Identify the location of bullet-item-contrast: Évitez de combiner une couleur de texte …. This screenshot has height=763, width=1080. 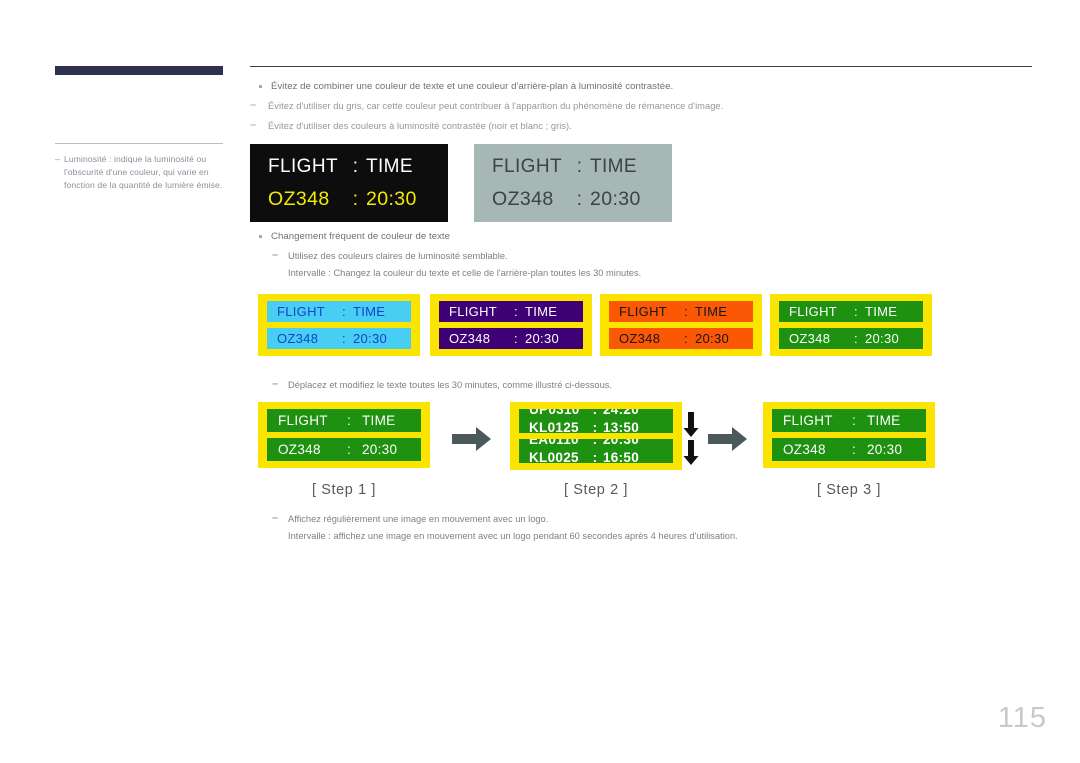
(645, 87).